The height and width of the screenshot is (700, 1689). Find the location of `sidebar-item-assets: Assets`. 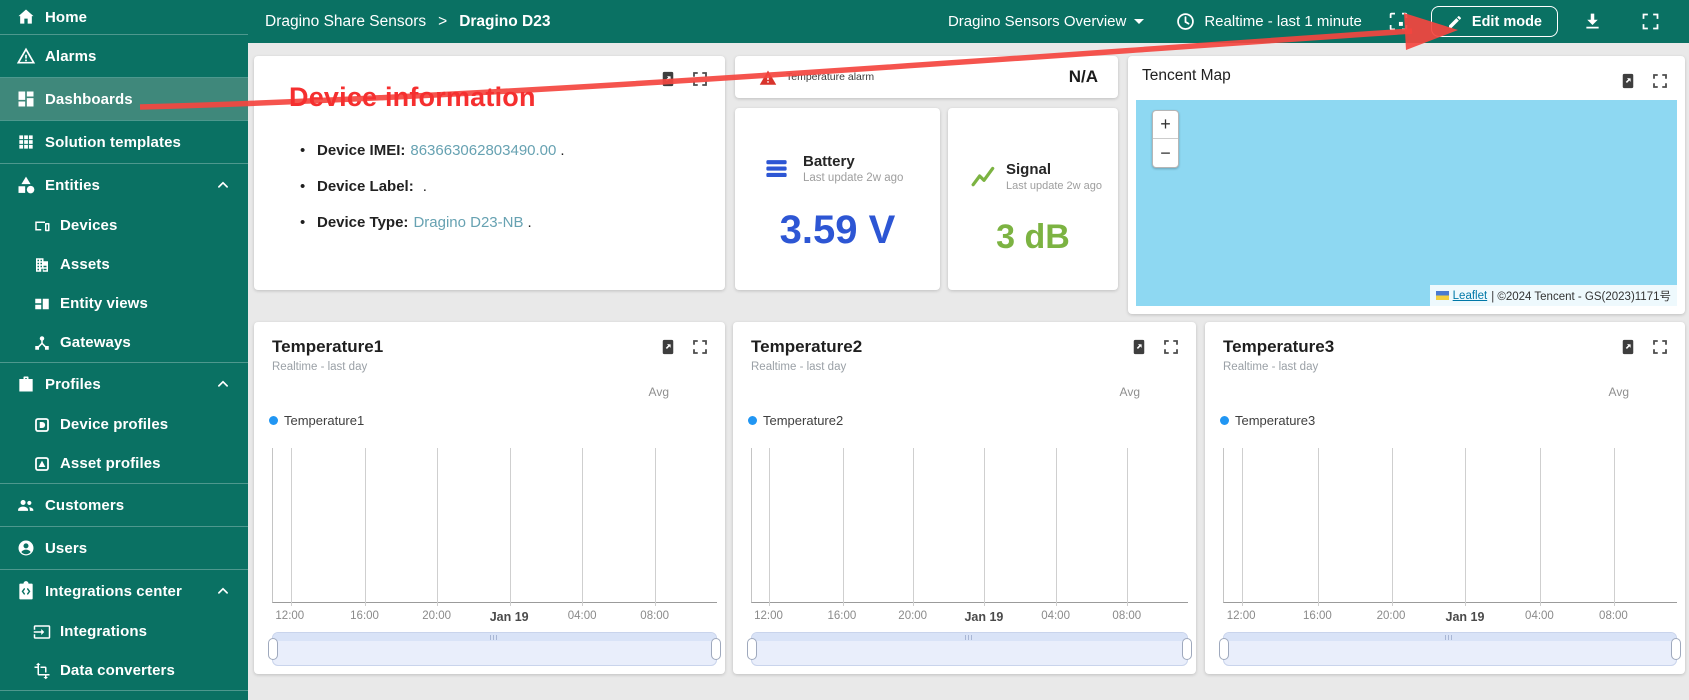

sidebar-item-assets: Assets is located at coordinates (124, 264).